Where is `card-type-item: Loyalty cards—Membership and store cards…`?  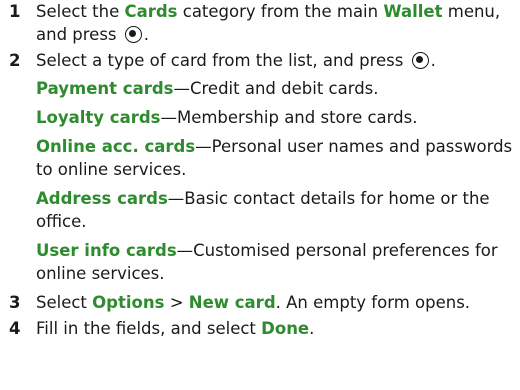
card-type-item: Loyalty cards—Membership and store cards… is located at coordinates (276, 117).